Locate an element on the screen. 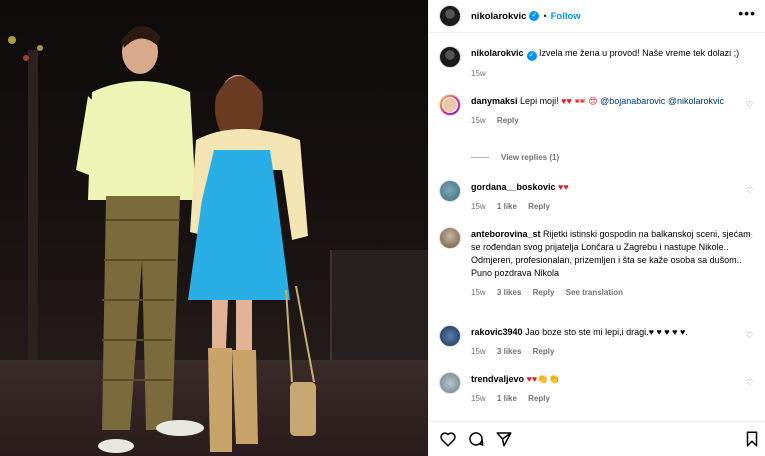 This screenshot has width=765, height=456. commenter-username: danymaksi is located at coordinates (494, 101).